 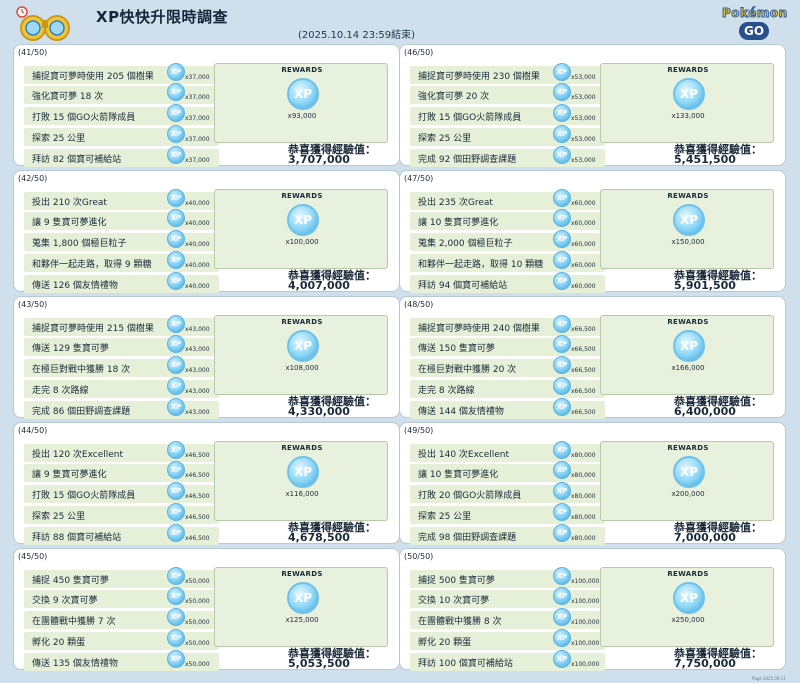 I want to click on reward-box: REWARDS XP x150,000, so click(x=687, y=229).